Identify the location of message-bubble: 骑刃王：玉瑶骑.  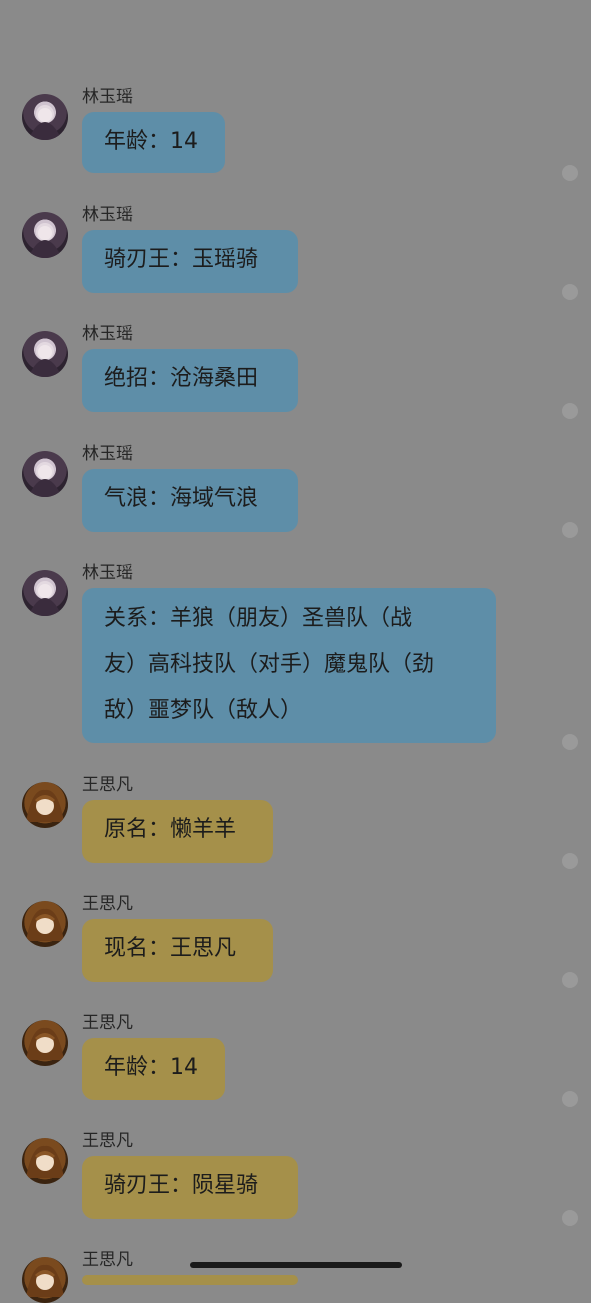
(190, 261).